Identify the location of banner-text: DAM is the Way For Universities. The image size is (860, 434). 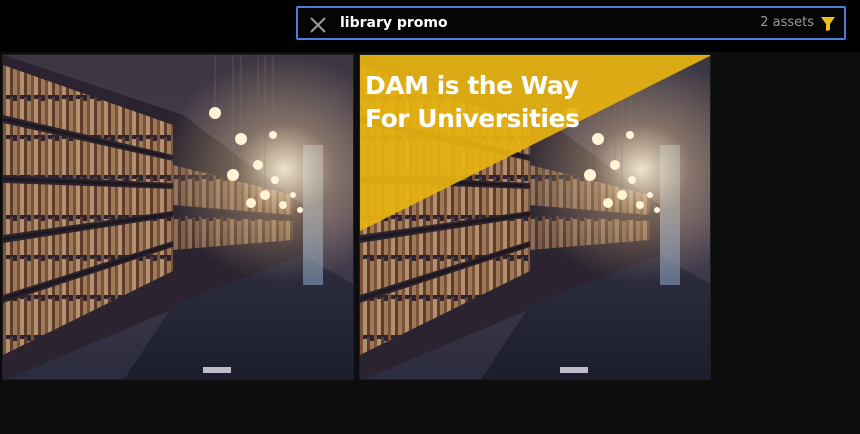
(472, 102).